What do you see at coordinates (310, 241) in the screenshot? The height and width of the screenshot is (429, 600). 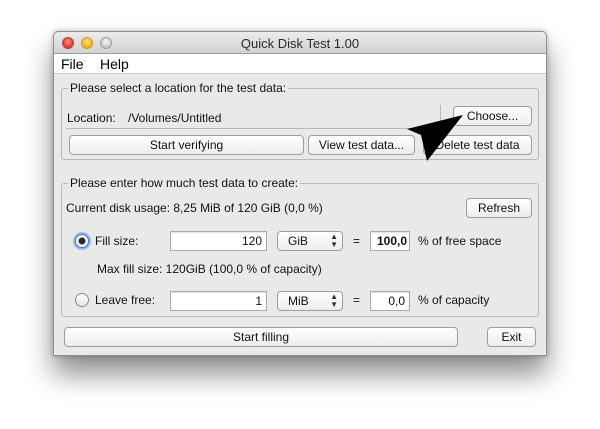 I see `fill-unit-select: GiB ▲ ▼` at bounding box center [310, 241].